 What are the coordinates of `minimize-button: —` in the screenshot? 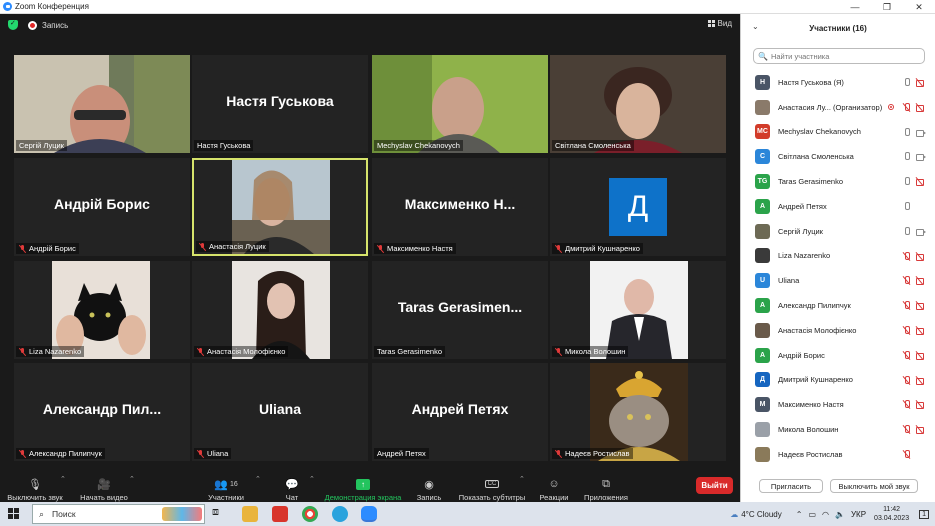 It's located at (855, 7).